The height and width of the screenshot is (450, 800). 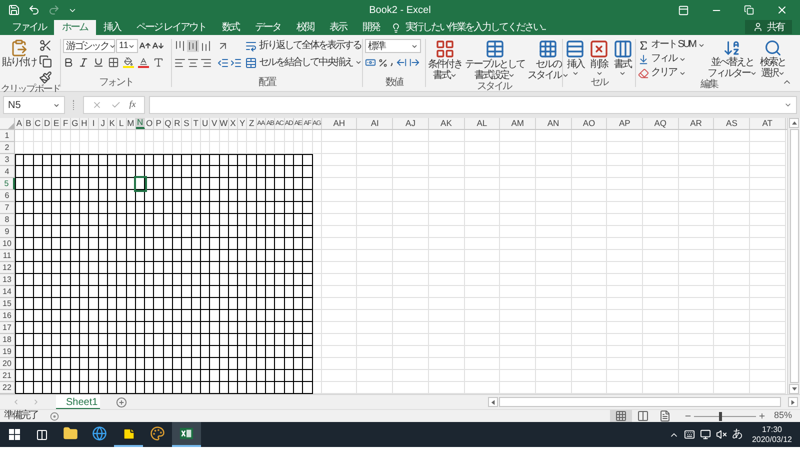 I want to click on column-header: AQ, so click(x=660, y=123).